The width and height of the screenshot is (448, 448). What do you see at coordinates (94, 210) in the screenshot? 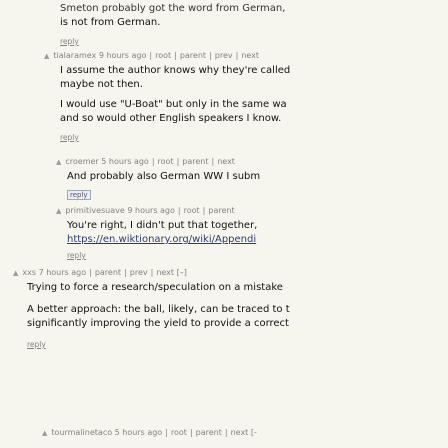
I see `comment-3-user: primitivesuave` at bounding box center [94, 210].